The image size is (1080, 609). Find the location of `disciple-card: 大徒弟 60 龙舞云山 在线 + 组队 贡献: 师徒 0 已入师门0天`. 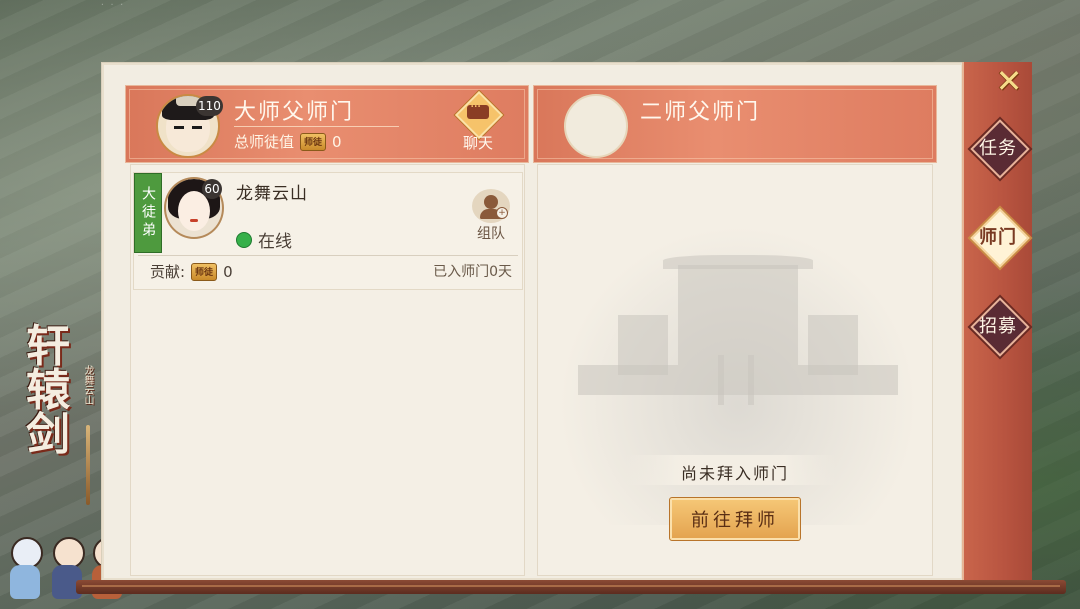

disciple-card: 大徒弟 60 龙舞云山 在线 + 组队 贡献: 师徒 0 已入师门0天 is located at coordinates (328, 231).